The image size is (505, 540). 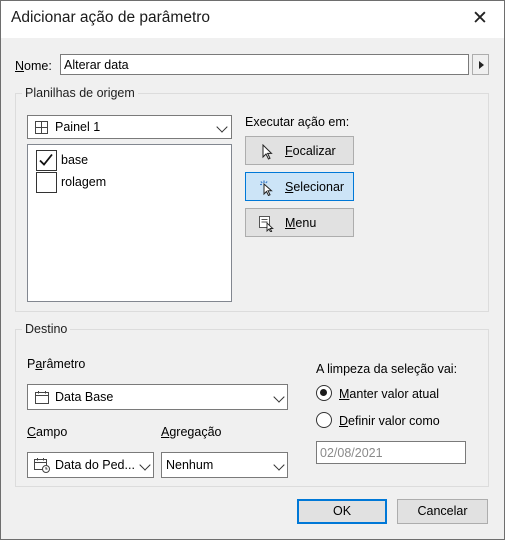 What do you see at coordinates (46, 329) in the screenshot?
I see `target-legend: Destino` at bounding box center [46, 329].